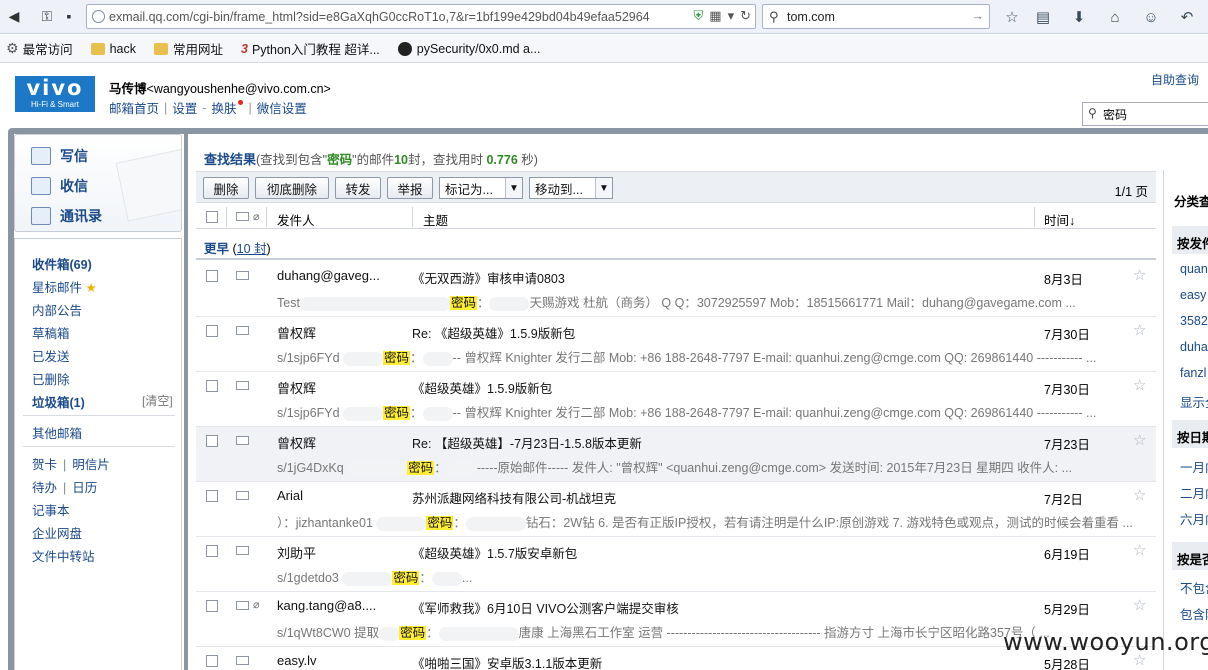 The width and height of the screenshot is (1208, 670). What do you see at coordinates (745, 16) in the screenshot?
I see `reload-icon: ↻` at bounding box center [745, 16].